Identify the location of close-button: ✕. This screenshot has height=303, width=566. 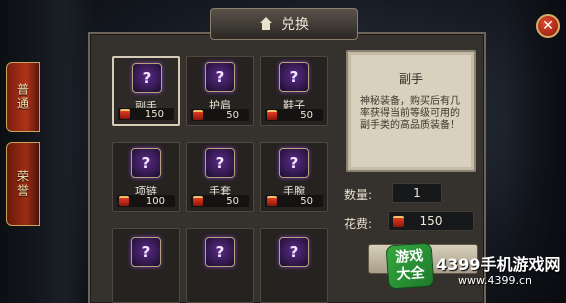
(548, 26).